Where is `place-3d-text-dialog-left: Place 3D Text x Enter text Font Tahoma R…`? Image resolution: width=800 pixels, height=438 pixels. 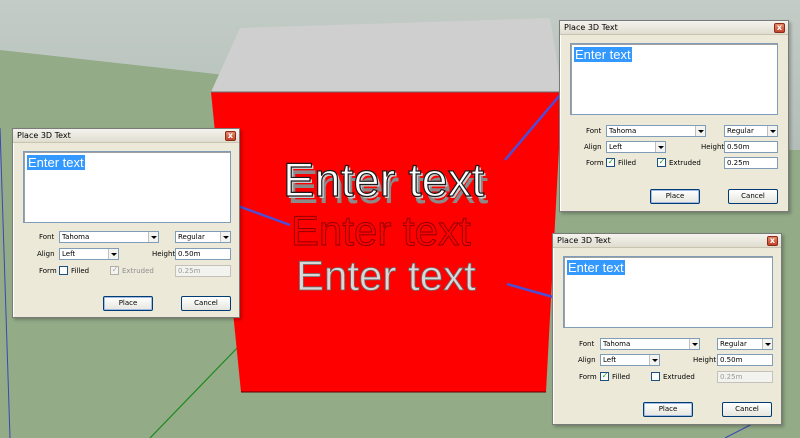 place-3d-text-dialog-left: Place 3D Text x Enter text Font Tahoma R… is located at coordinates (126, 223).